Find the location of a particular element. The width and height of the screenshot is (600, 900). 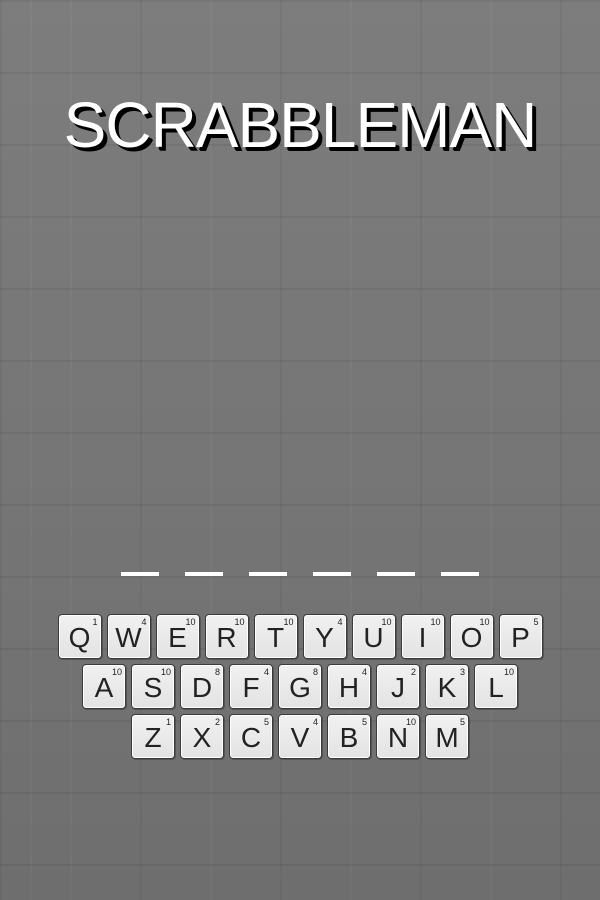

key-p: P5 is located at coordinates (520, 636).